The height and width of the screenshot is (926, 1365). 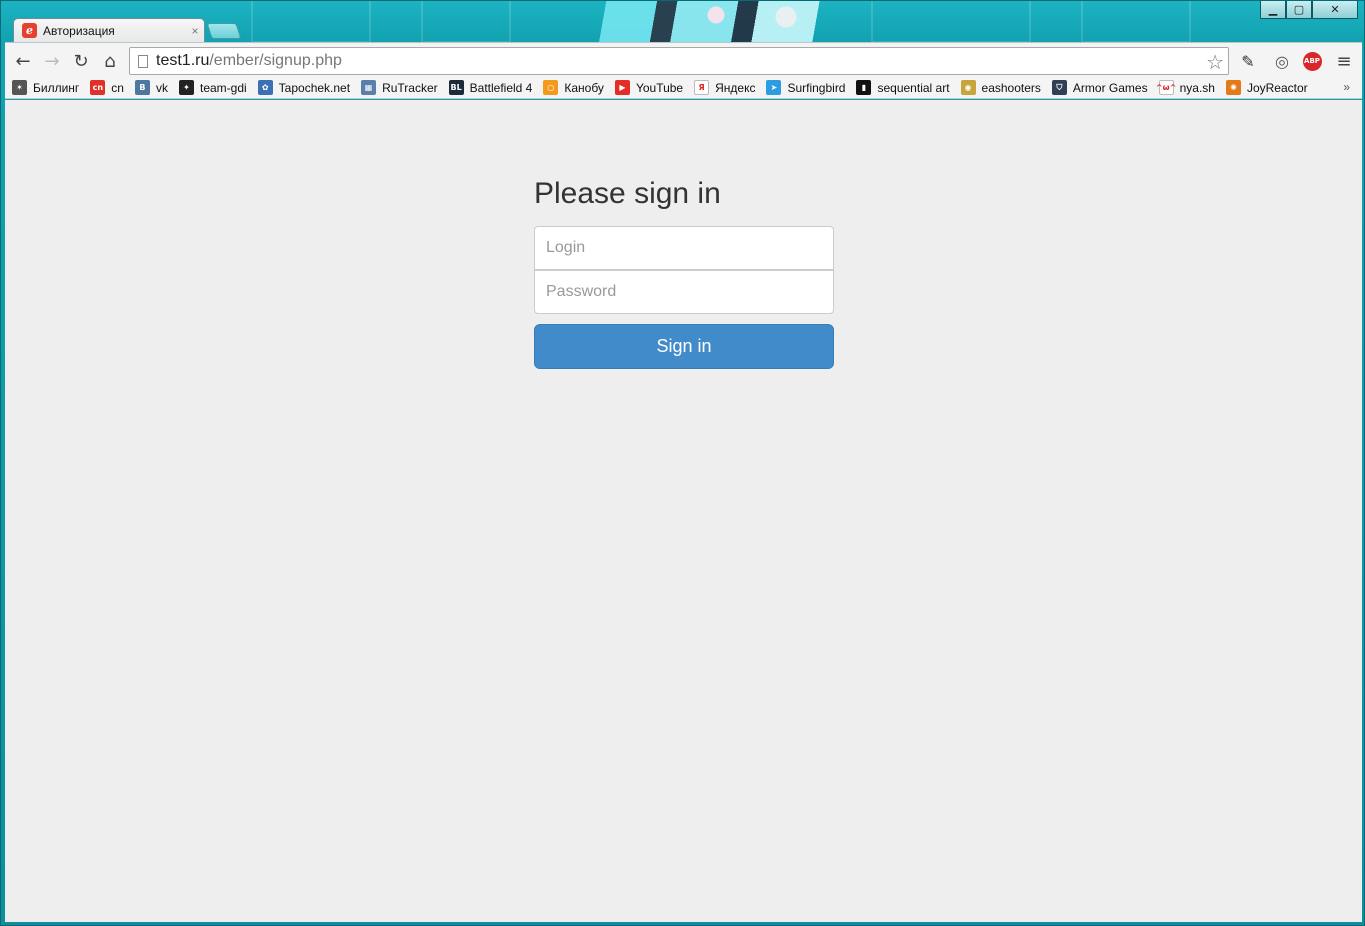 What do you see at coordinates (1215, 62) in the screenshot?
I see `bookmark-star-icon: ☆` at bounding box center [1215, 62].